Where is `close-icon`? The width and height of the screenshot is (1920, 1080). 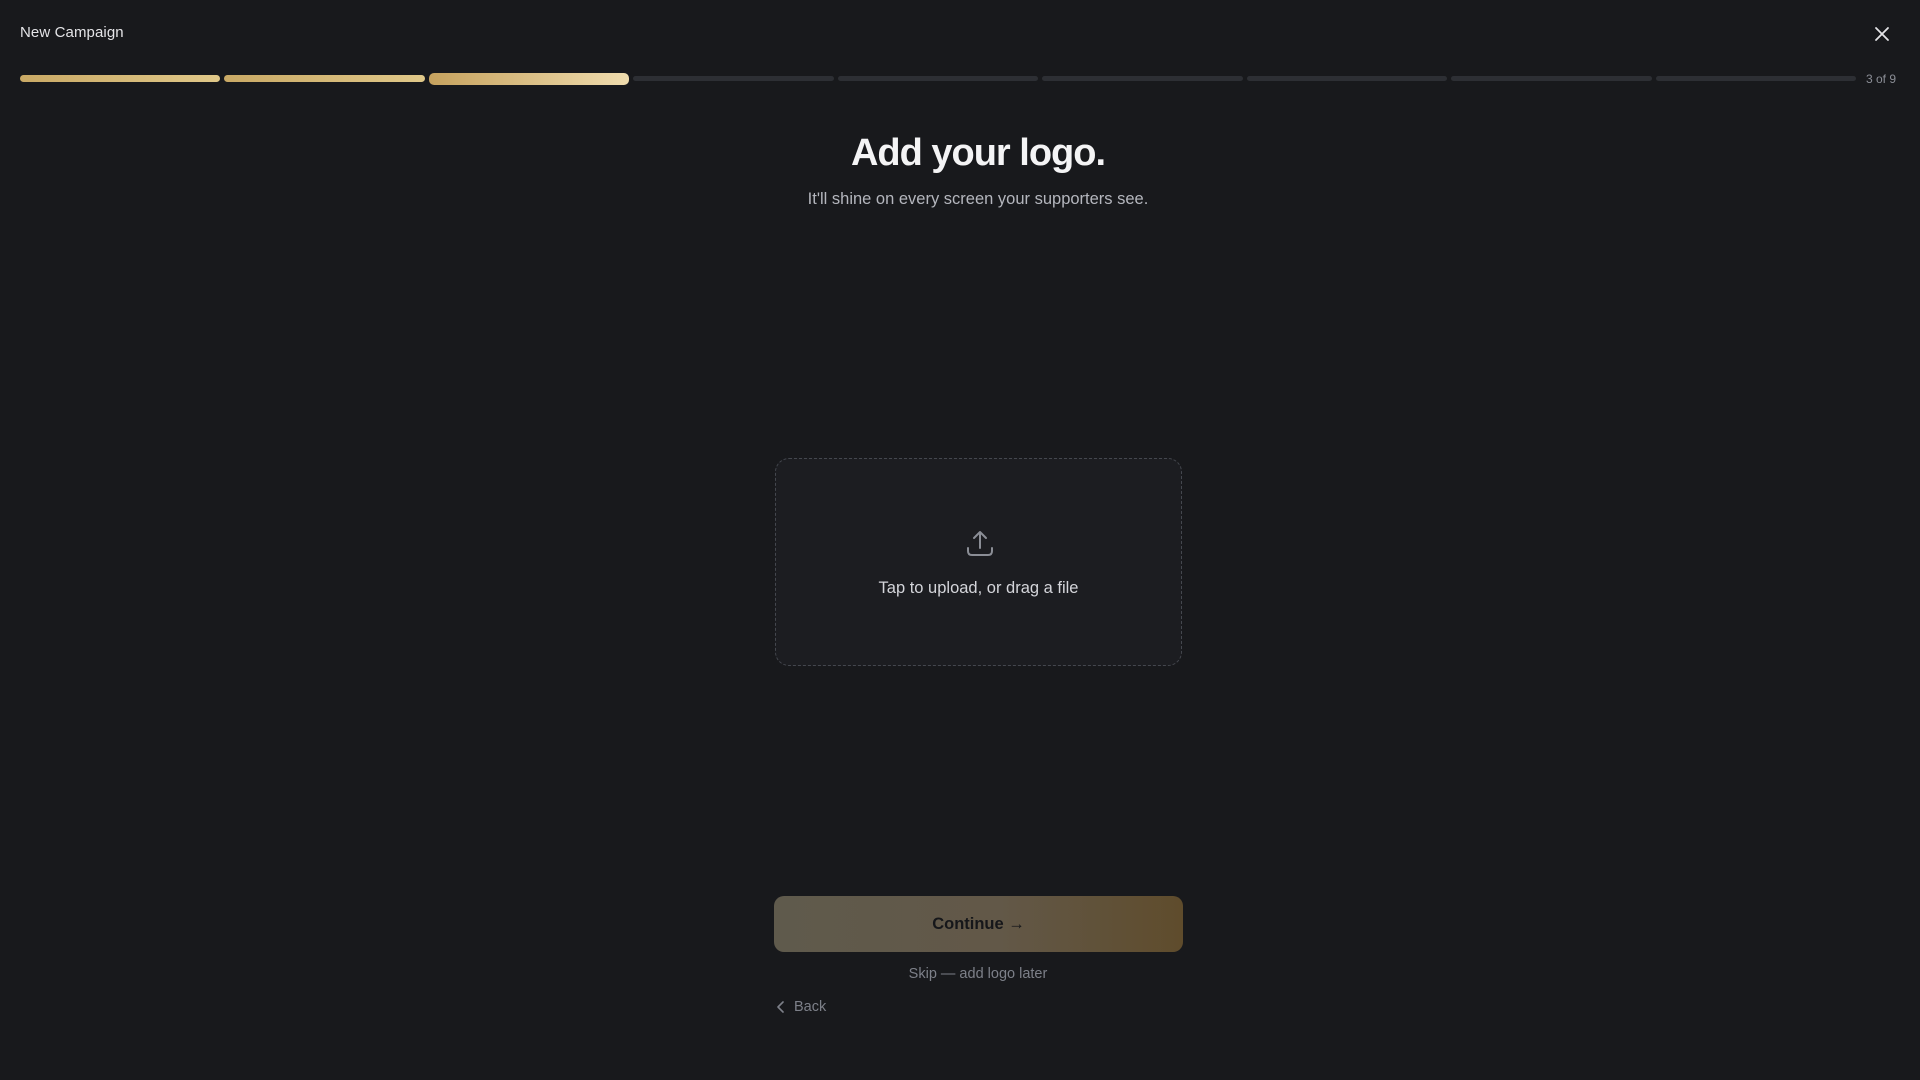
close-icon is located at coordinates (1882, 34).